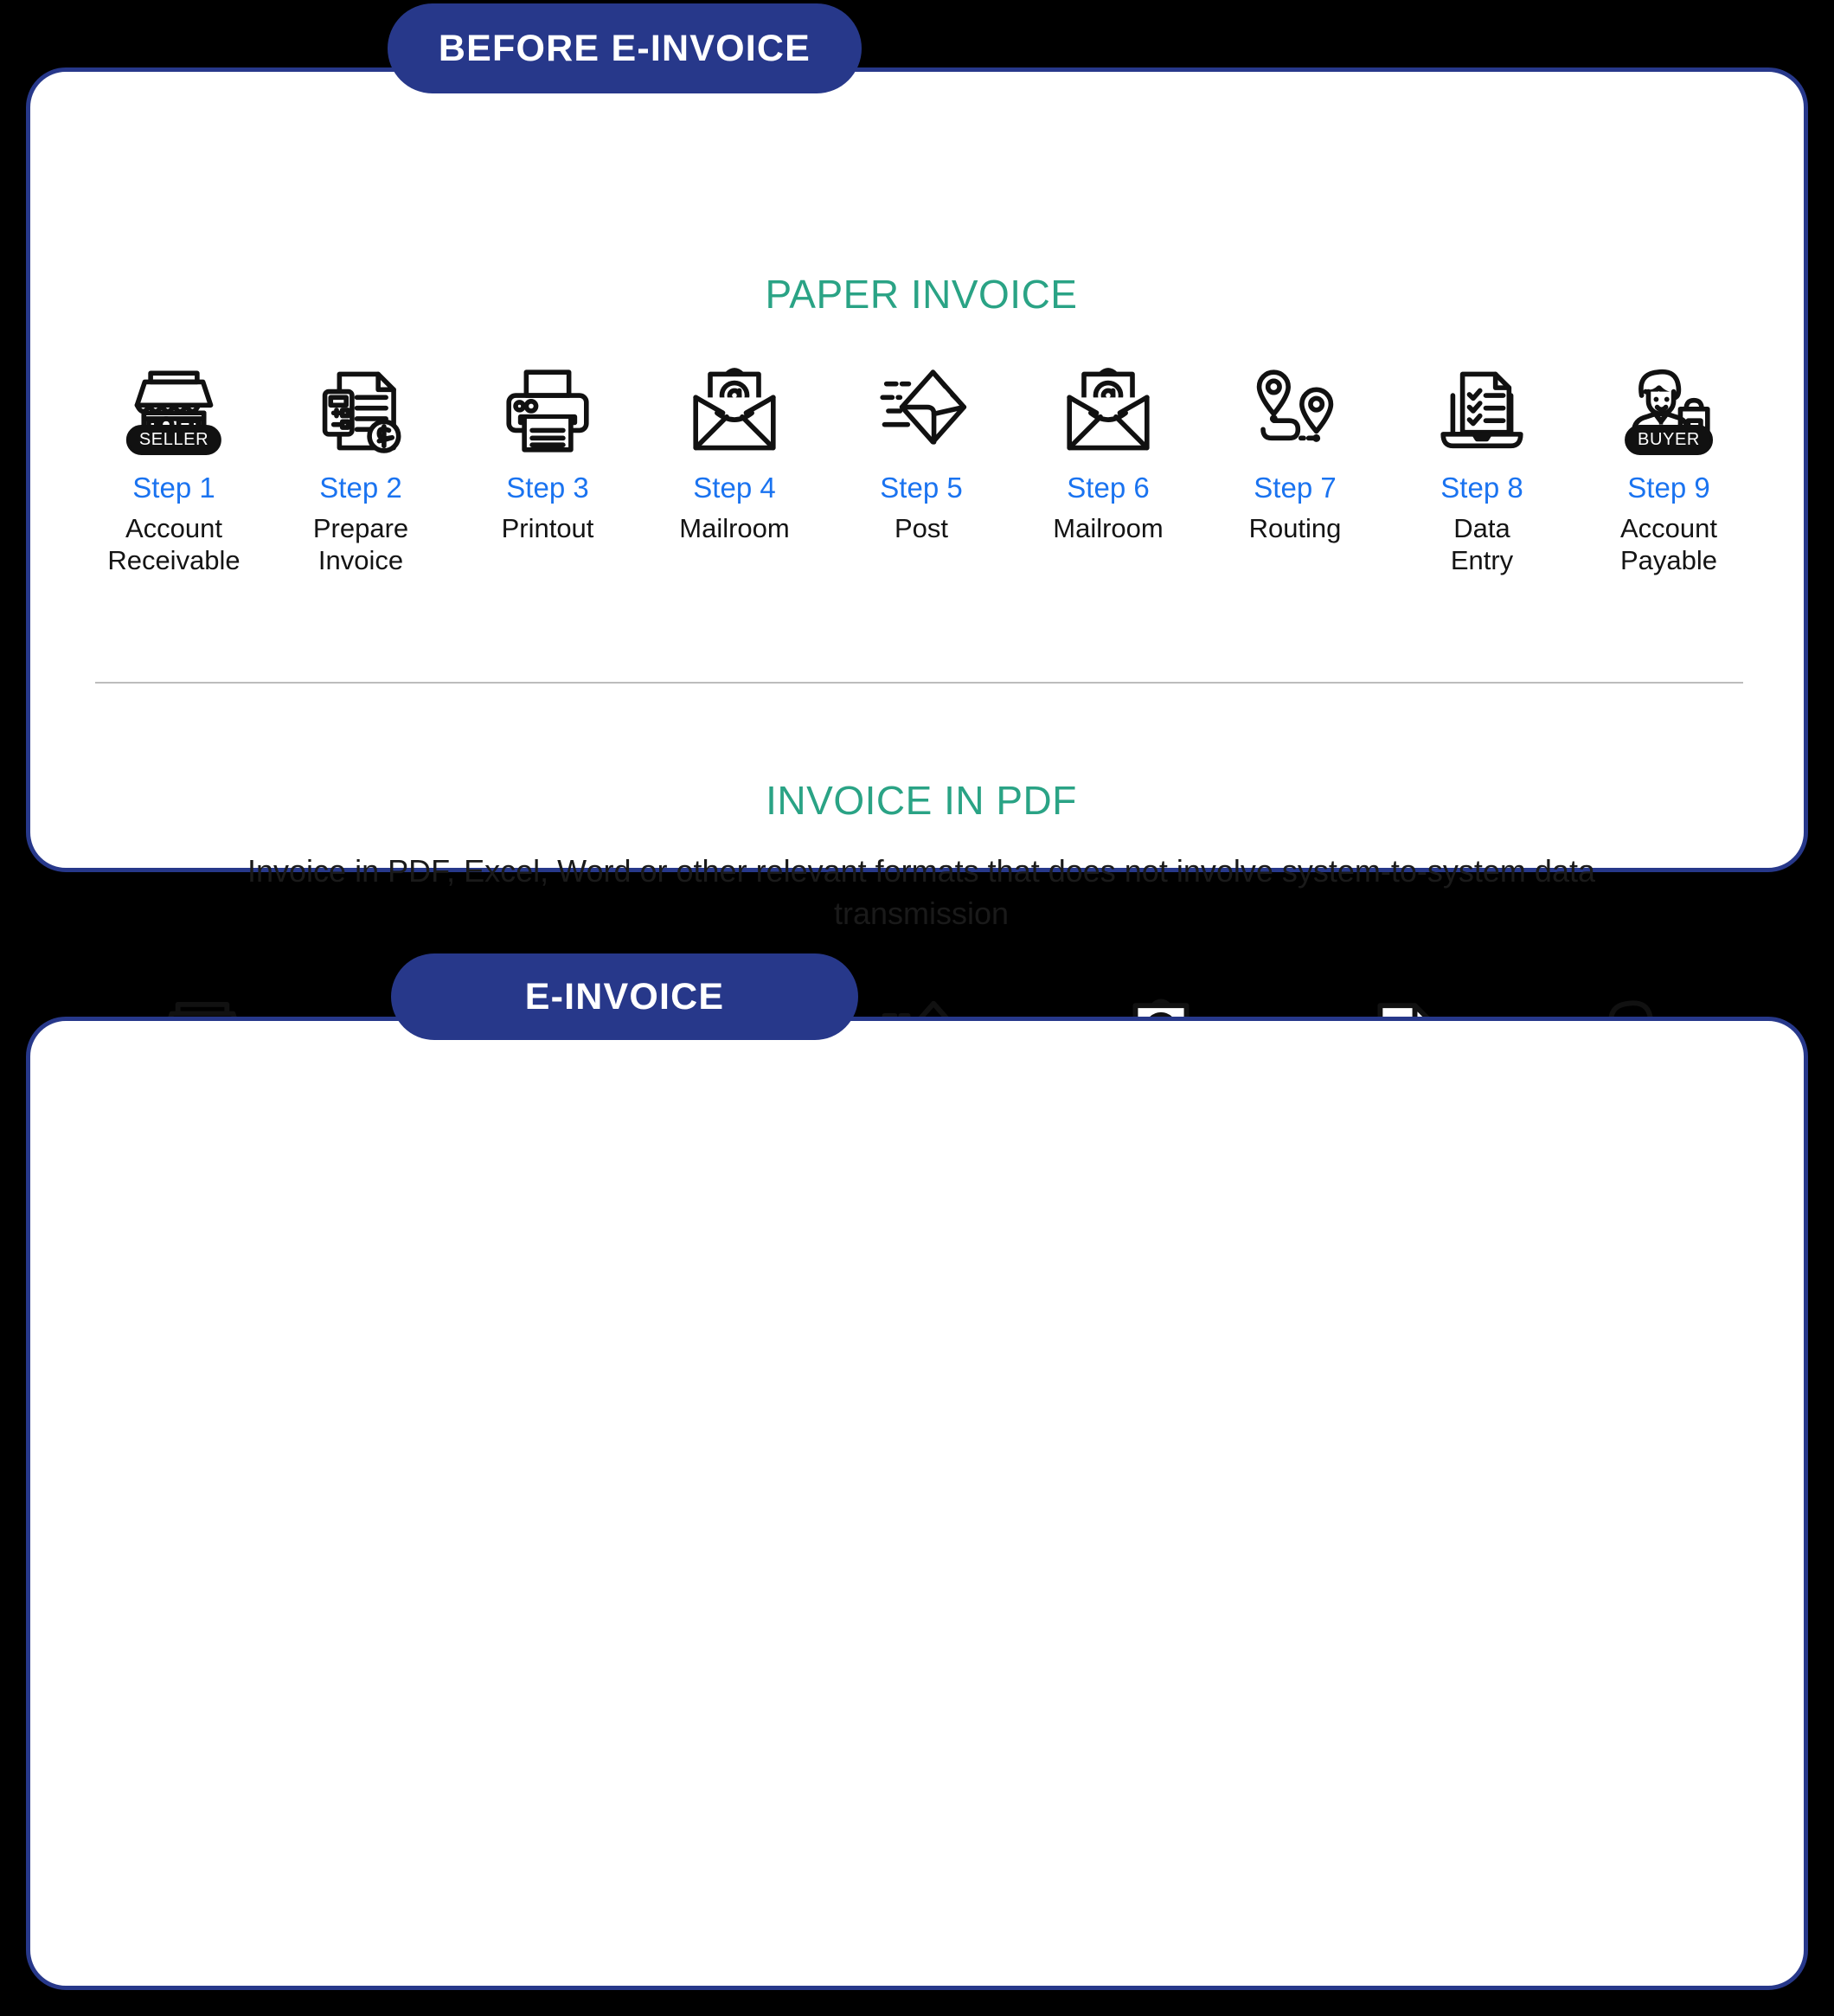  What do you see at coordinates (173, 488) in the screenshot?
I see `step-number: Step 1` at bounding box center [173, 488].